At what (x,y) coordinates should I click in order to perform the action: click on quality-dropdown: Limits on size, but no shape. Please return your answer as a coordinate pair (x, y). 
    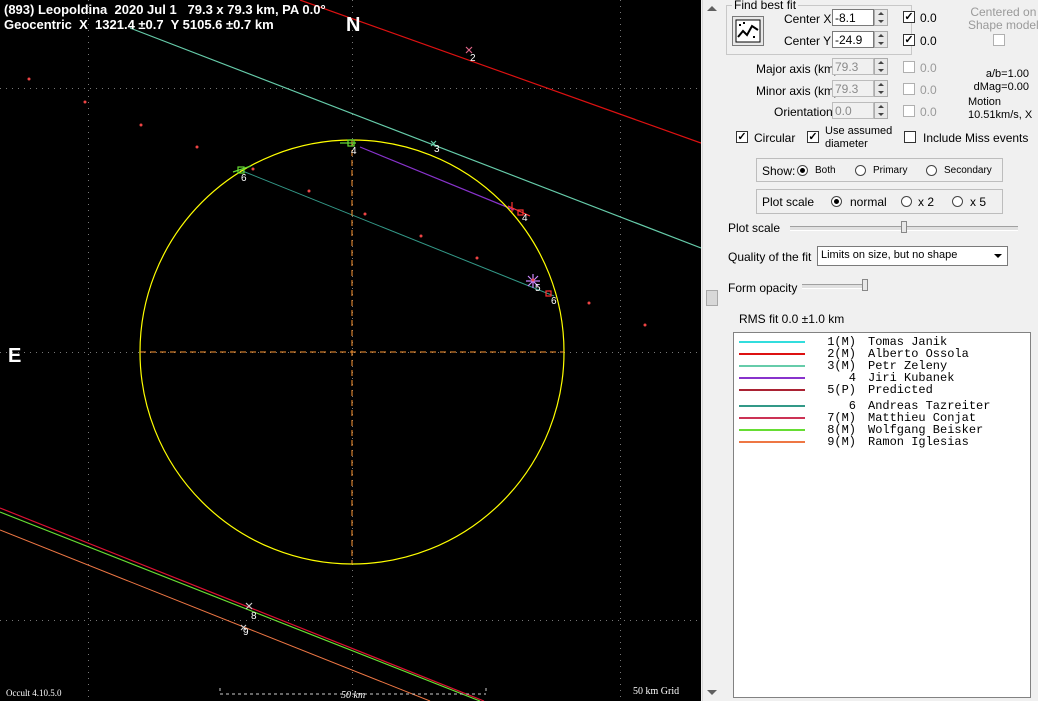
    Looking at the image, I should click on (912, 256).